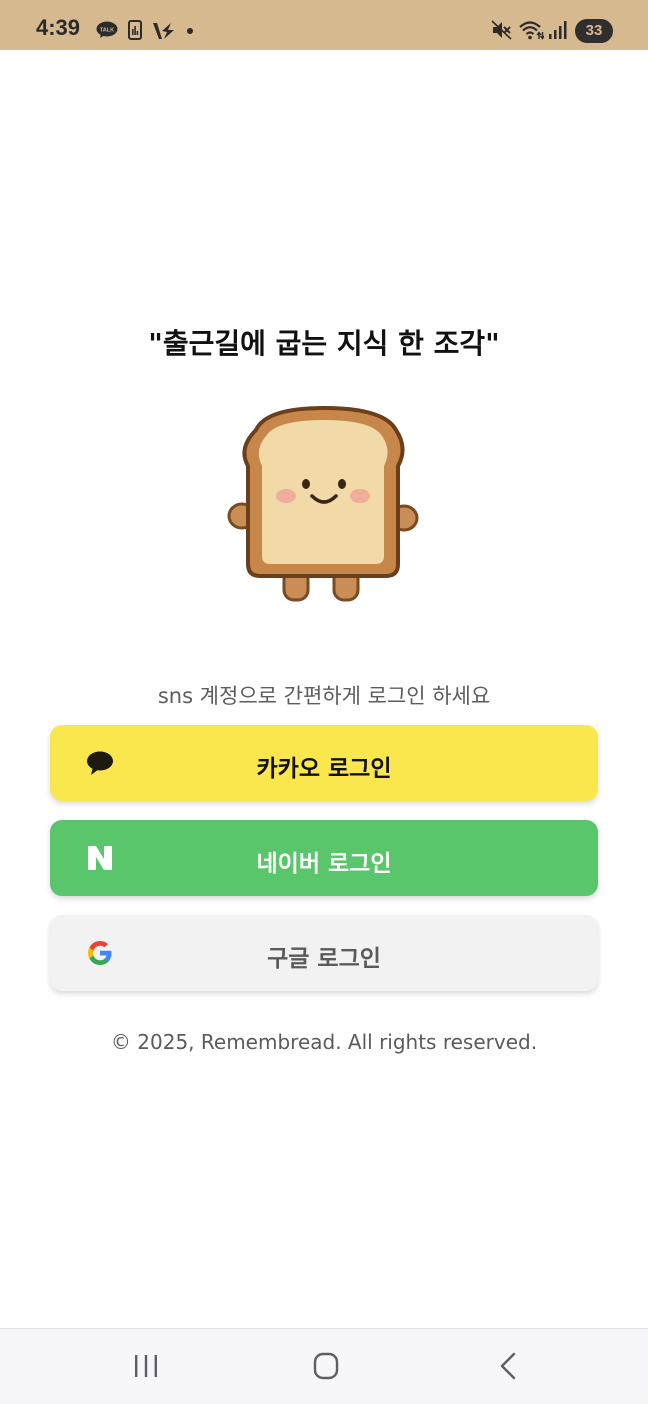 Image resolution: width=648 pixels, height=1404 pixels. I want to click on status-time: 4:39, so click(58, 27).